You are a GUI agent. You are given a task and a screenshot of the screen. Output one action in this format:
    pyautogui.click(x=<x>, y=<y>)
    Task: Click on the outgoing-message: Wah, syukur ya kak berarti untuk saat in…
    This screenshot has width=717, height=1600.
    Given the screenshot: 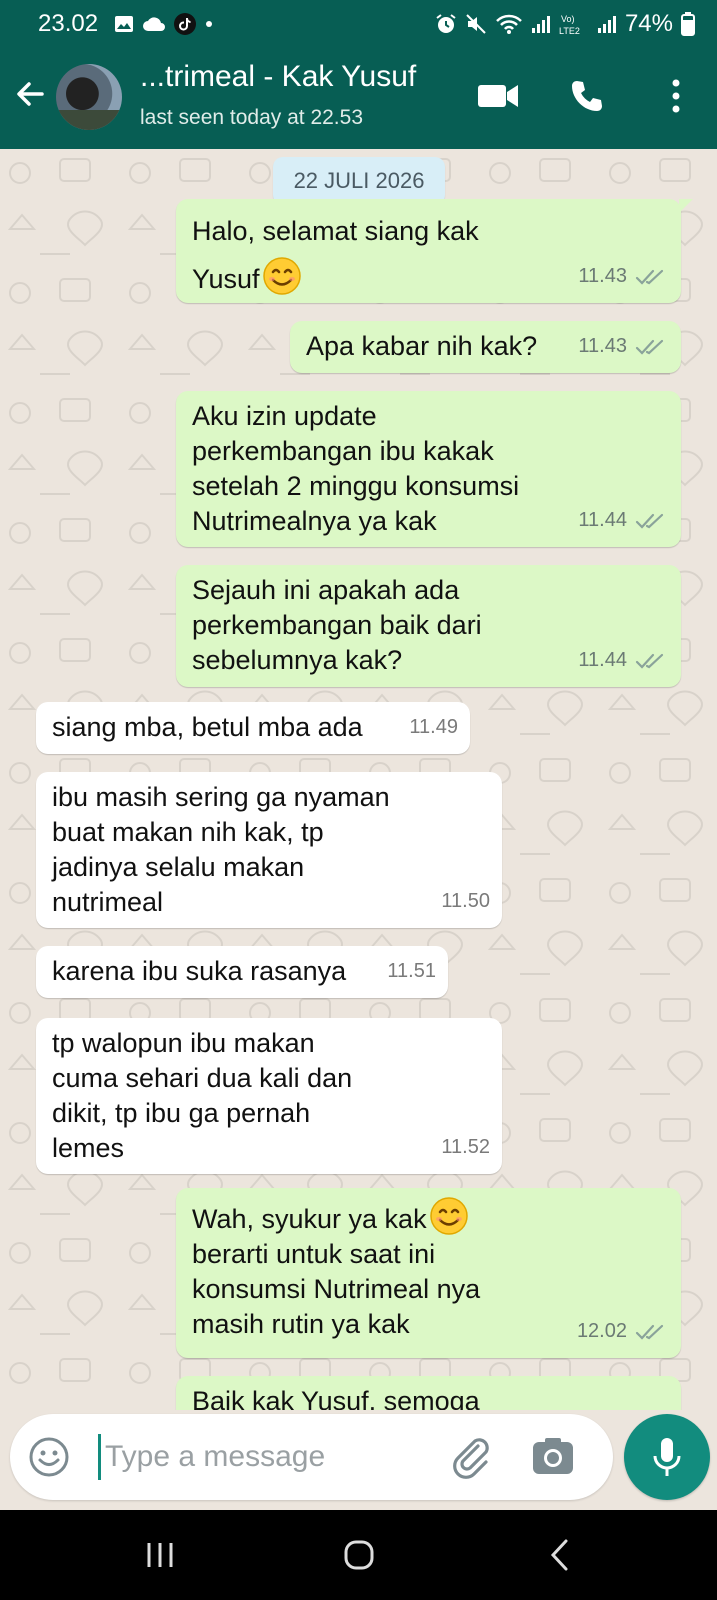 What is the action you would take?
    pyautogui.click(x=428, y=1273)
    